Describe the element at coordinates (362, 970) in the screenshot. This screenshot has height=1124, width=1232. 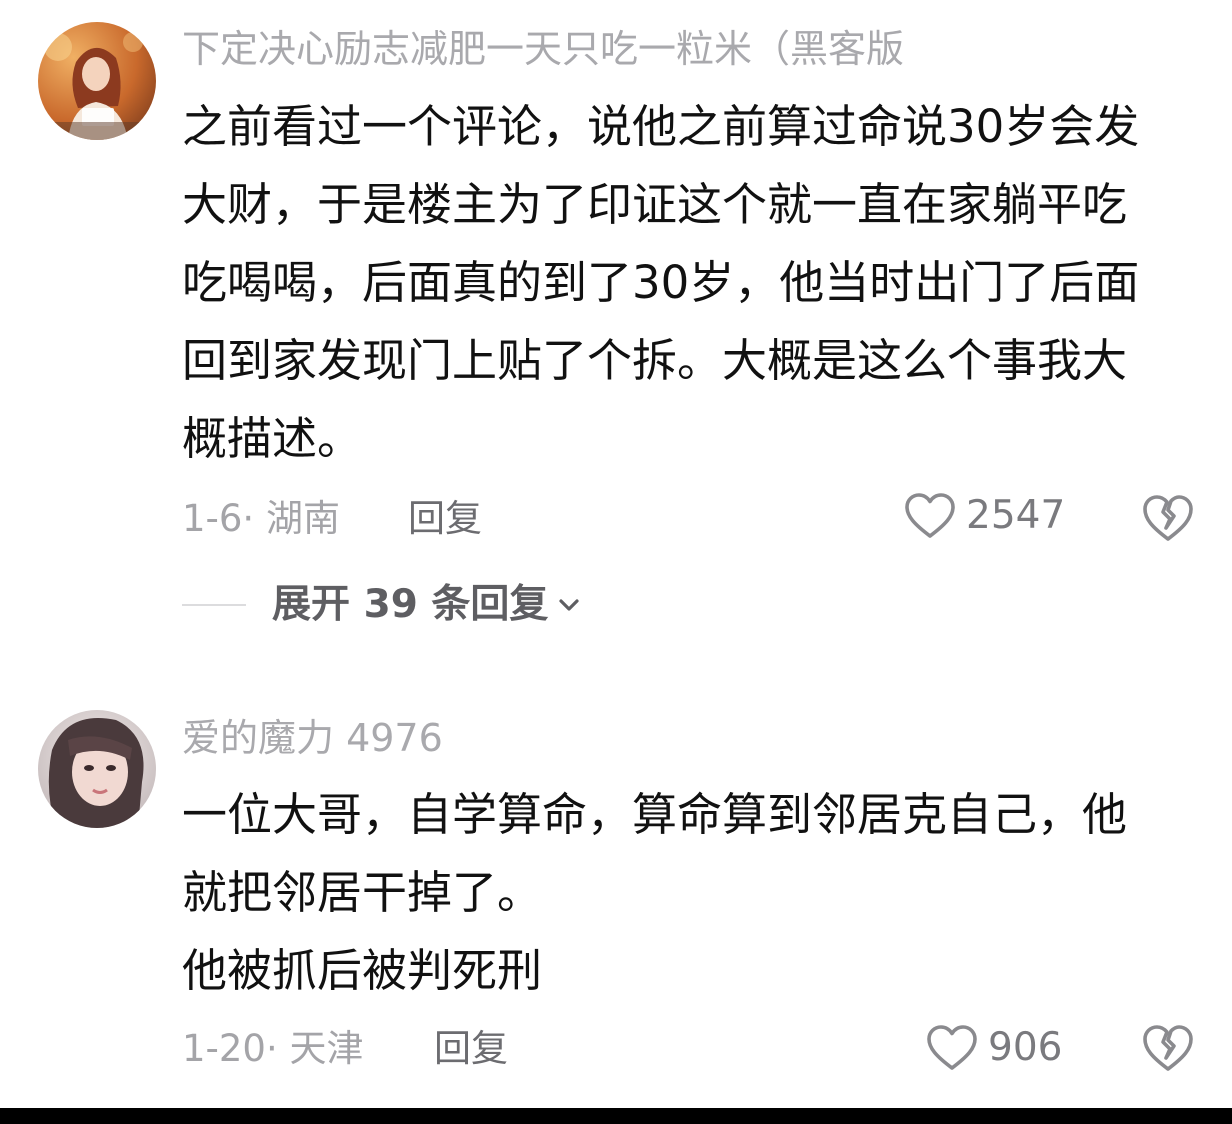
I see `comment-line: 他被抓后被判死刑` at that location.